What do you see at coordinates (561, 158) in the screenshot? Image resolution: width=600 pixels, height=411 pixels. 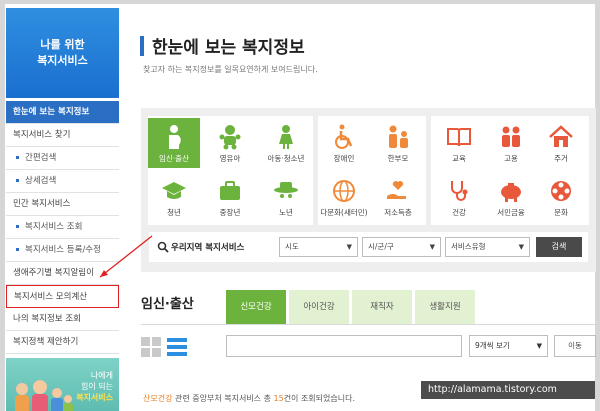 I see `category-label: 주거` at bounding box center [561, 158].